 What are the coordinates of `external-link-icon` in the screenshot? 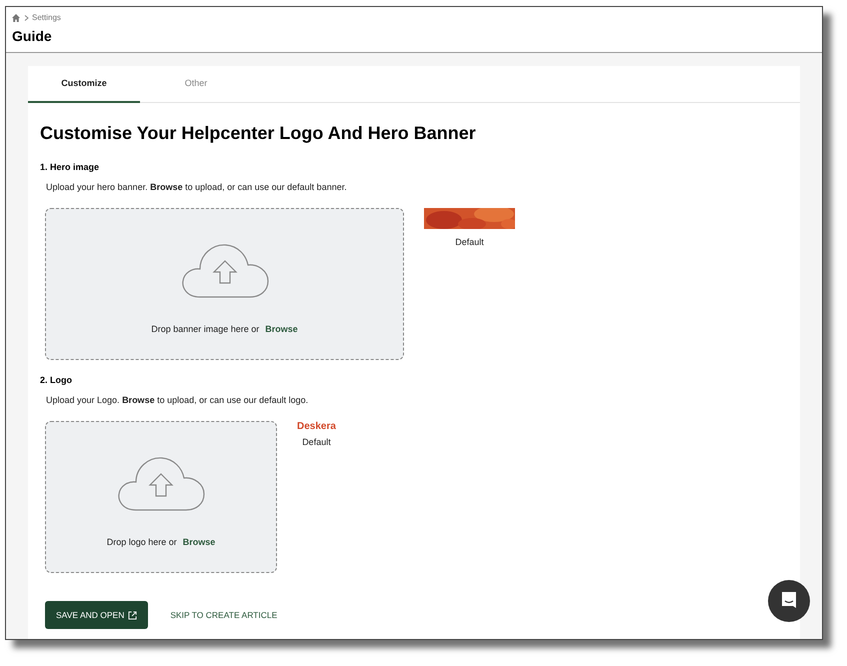 It's located at (133, 615).